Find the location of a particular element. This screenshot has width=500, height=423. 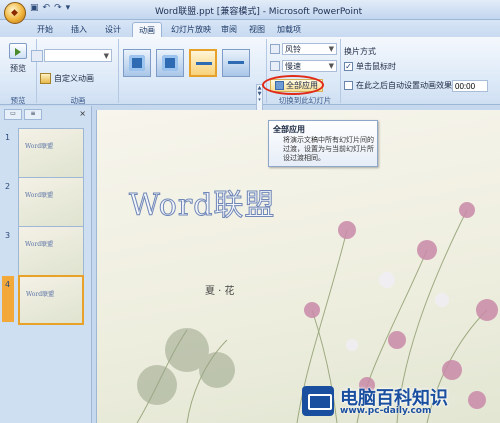

quick-access-toolbar: ▣ ↶ ↷ ▾ is located at coordinates (50, 8).